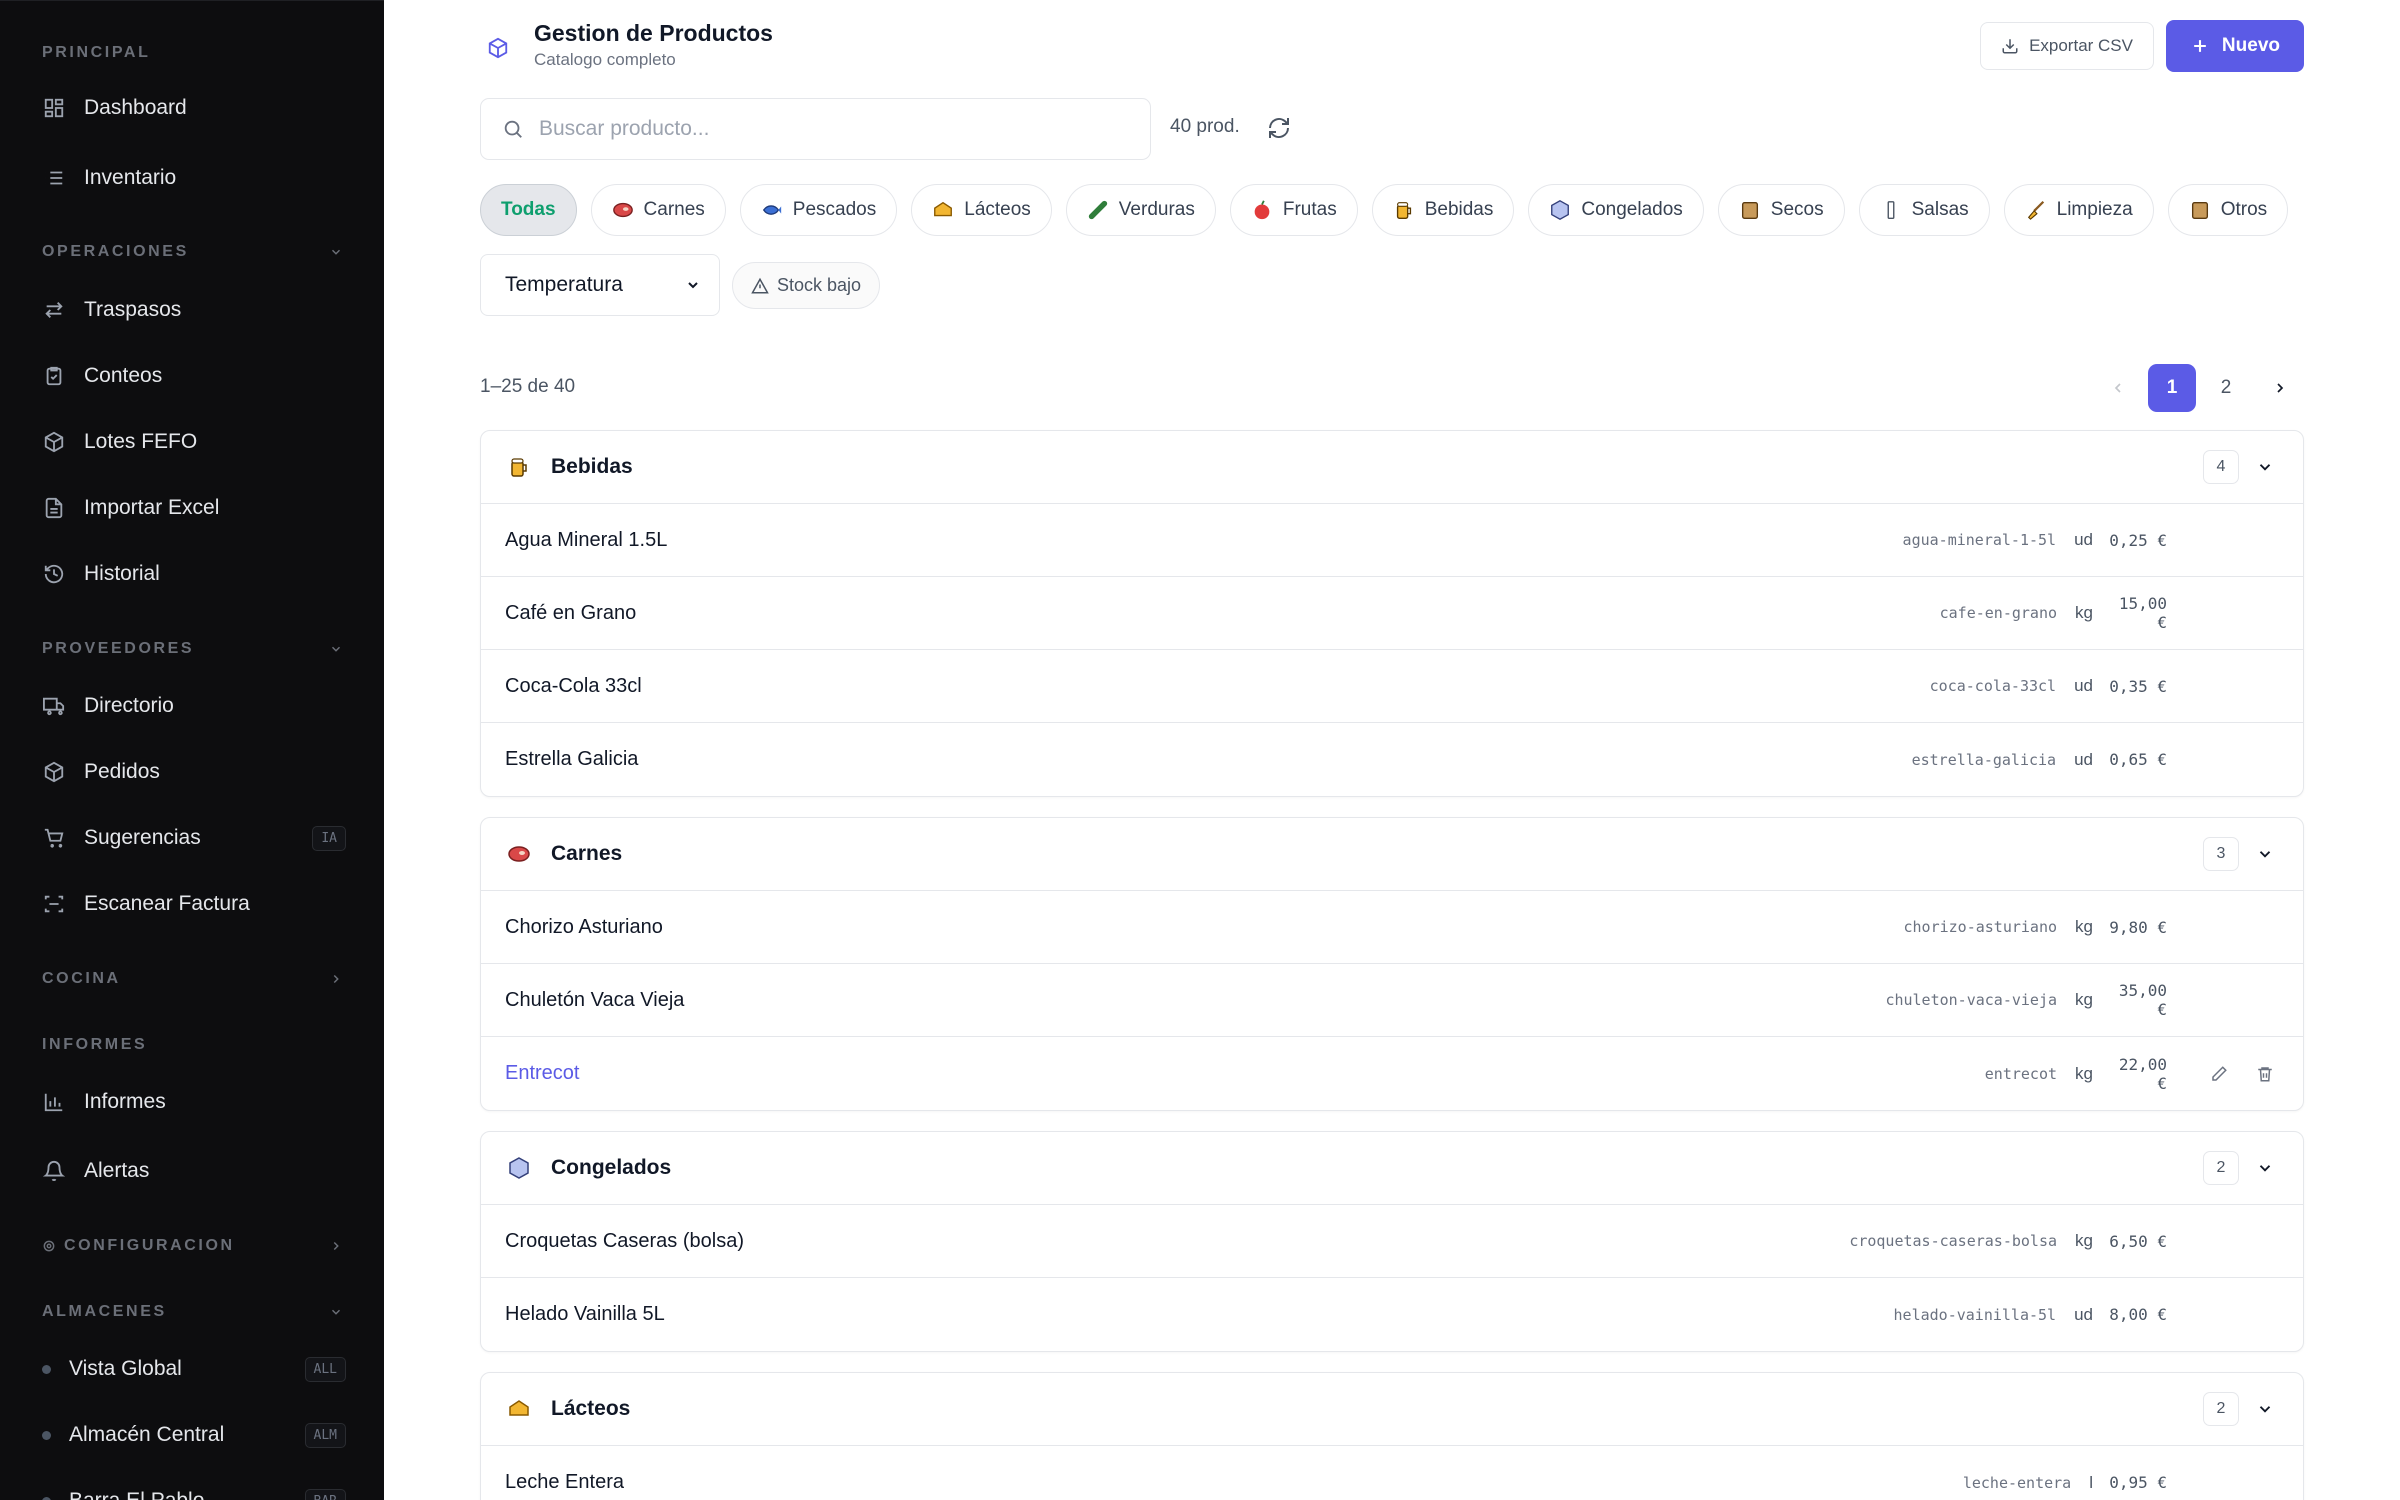 The height and width of the screenshot is (1500, 2400). What do you see at coordinates (125, 1368) in the screenshot?
I see `warehouse-label: Vista Global` at bounding box center [125, 1368].